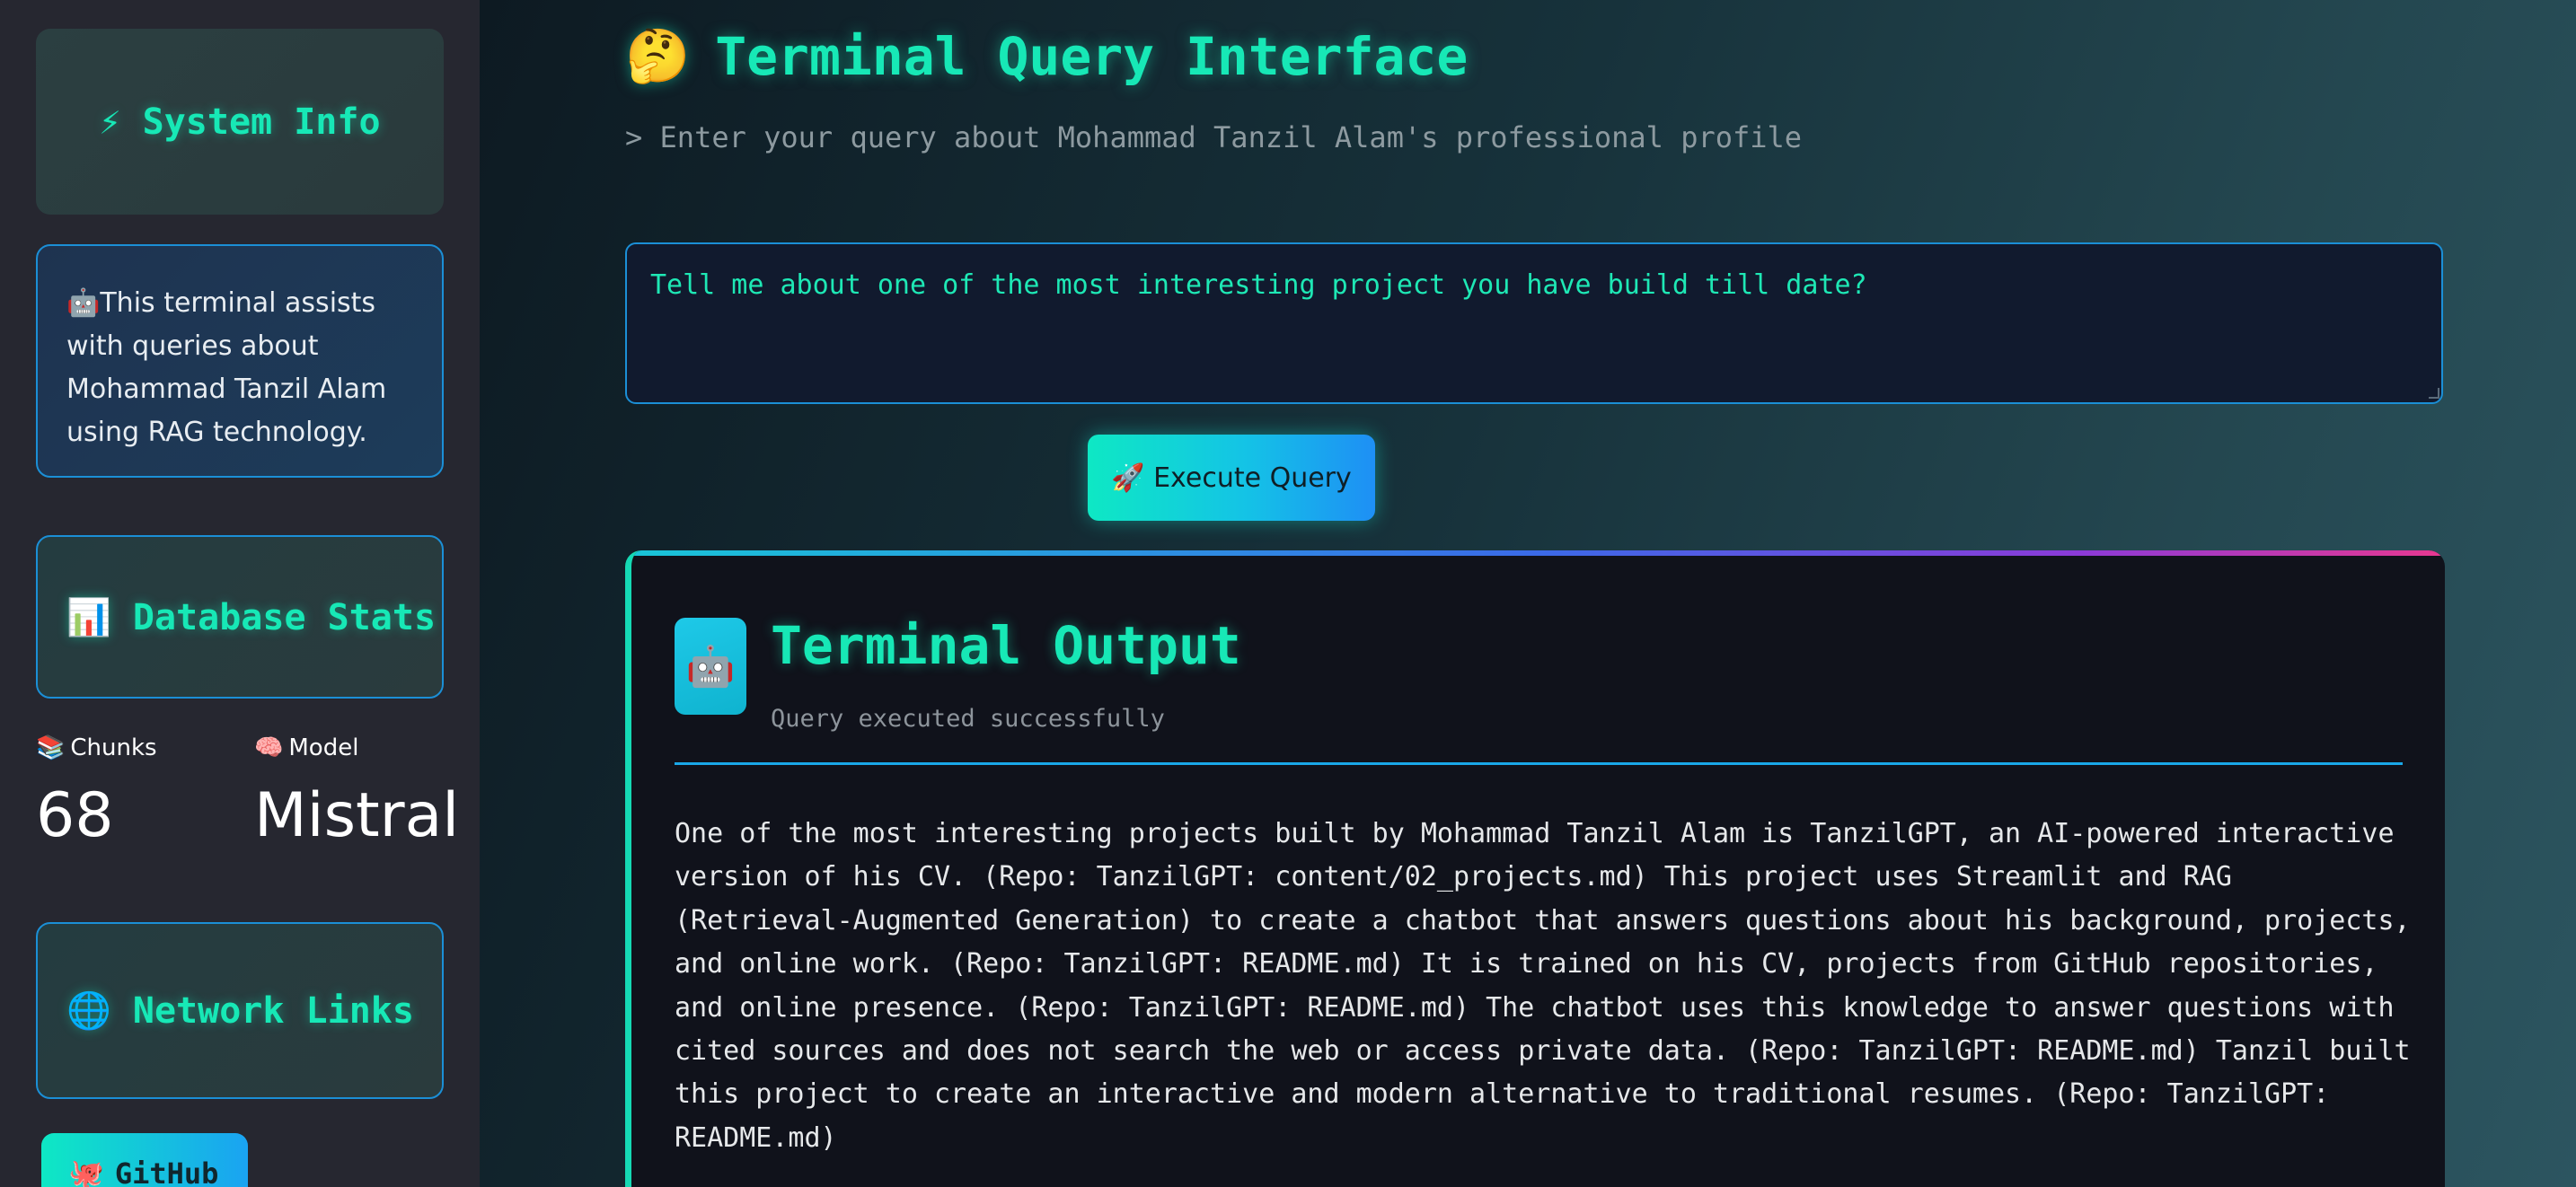  I want to click on system-info-title: ⚡ System Info, so click(240, 122).